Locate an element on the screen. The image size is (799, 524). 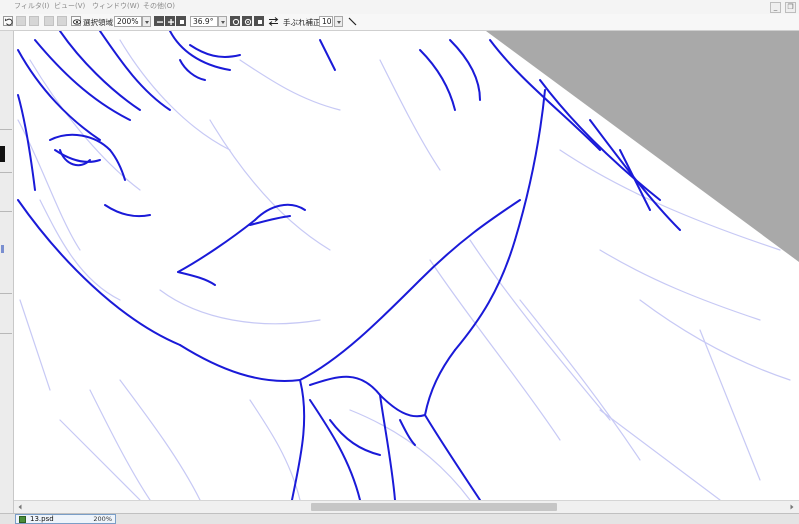
document-tab: 13.psd 200% is located at coordinates (65, 519).